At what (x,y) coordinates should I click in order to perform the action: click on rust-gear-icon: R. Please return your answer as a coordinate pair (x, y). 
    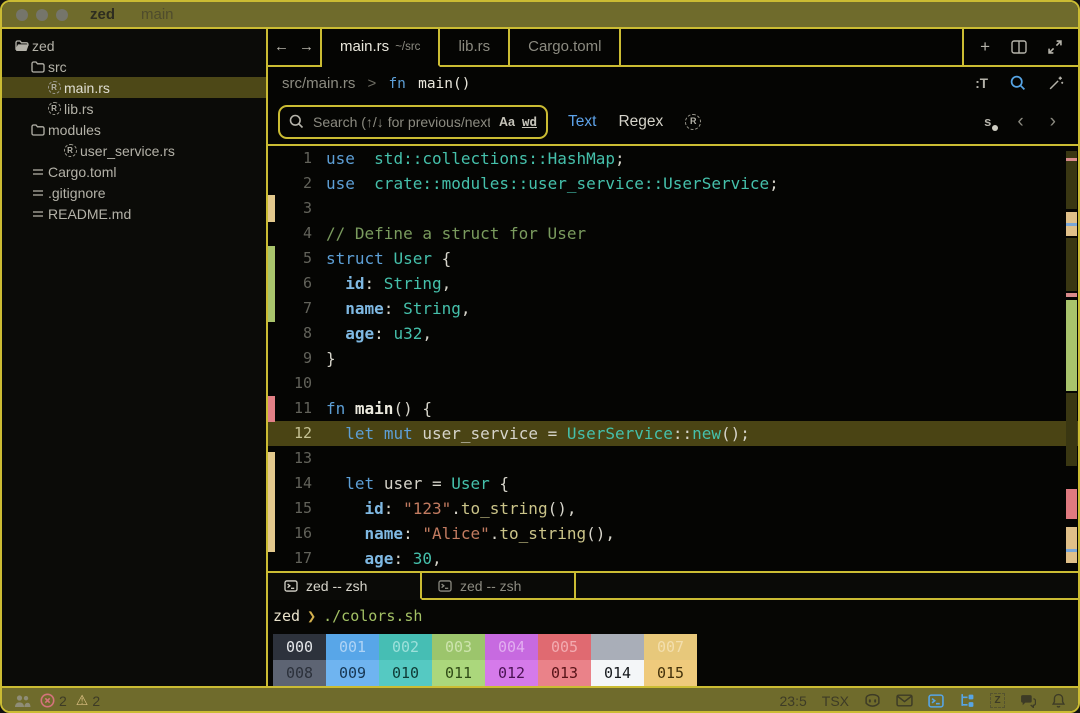
    Looking at the image, I should click on (693, 121).